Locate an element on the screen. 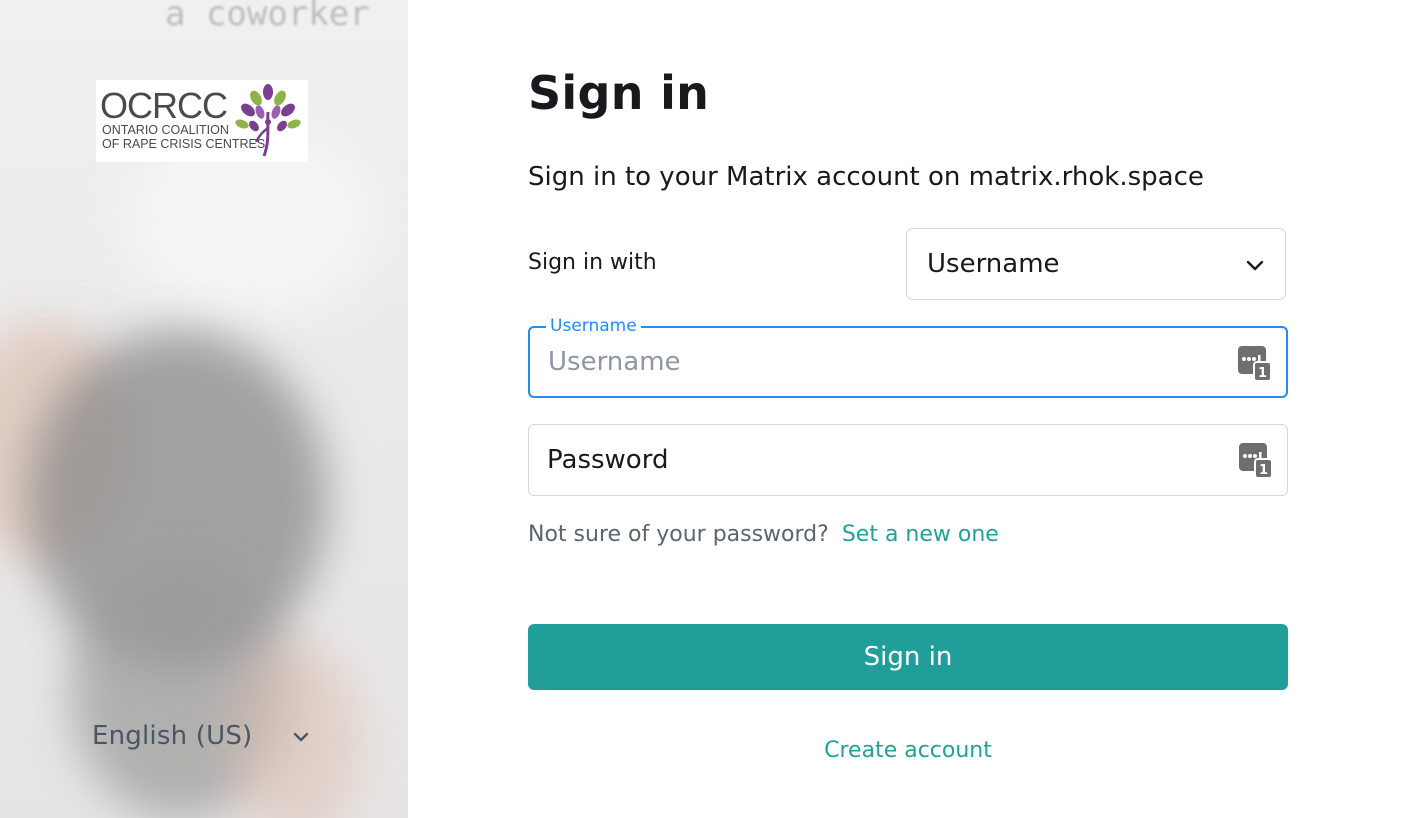 Image resolution: width=1406 pixels, height=818 pixels. page-title: Sign in is located at coordinates (619, 93).